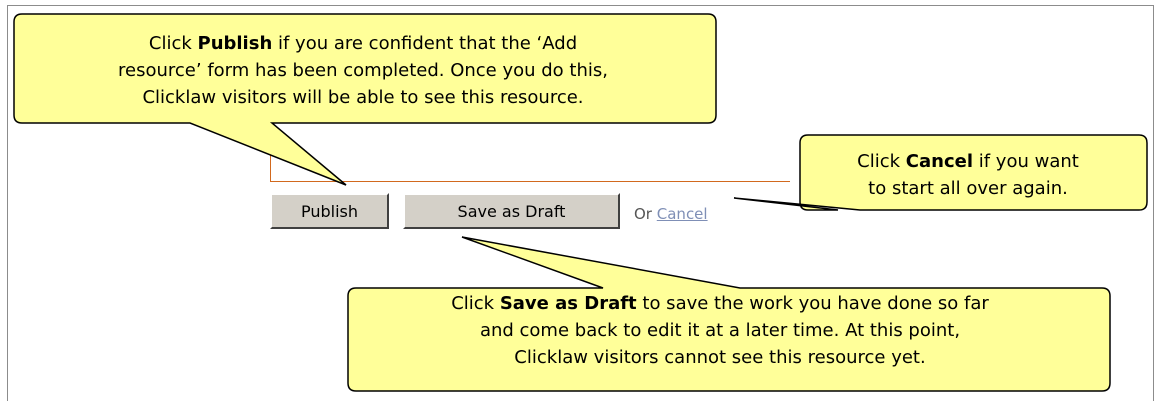  What do you see at coordinates (643, 214) in the screenshot?
I see `or-label: Or` at bounding box center [643, 214].